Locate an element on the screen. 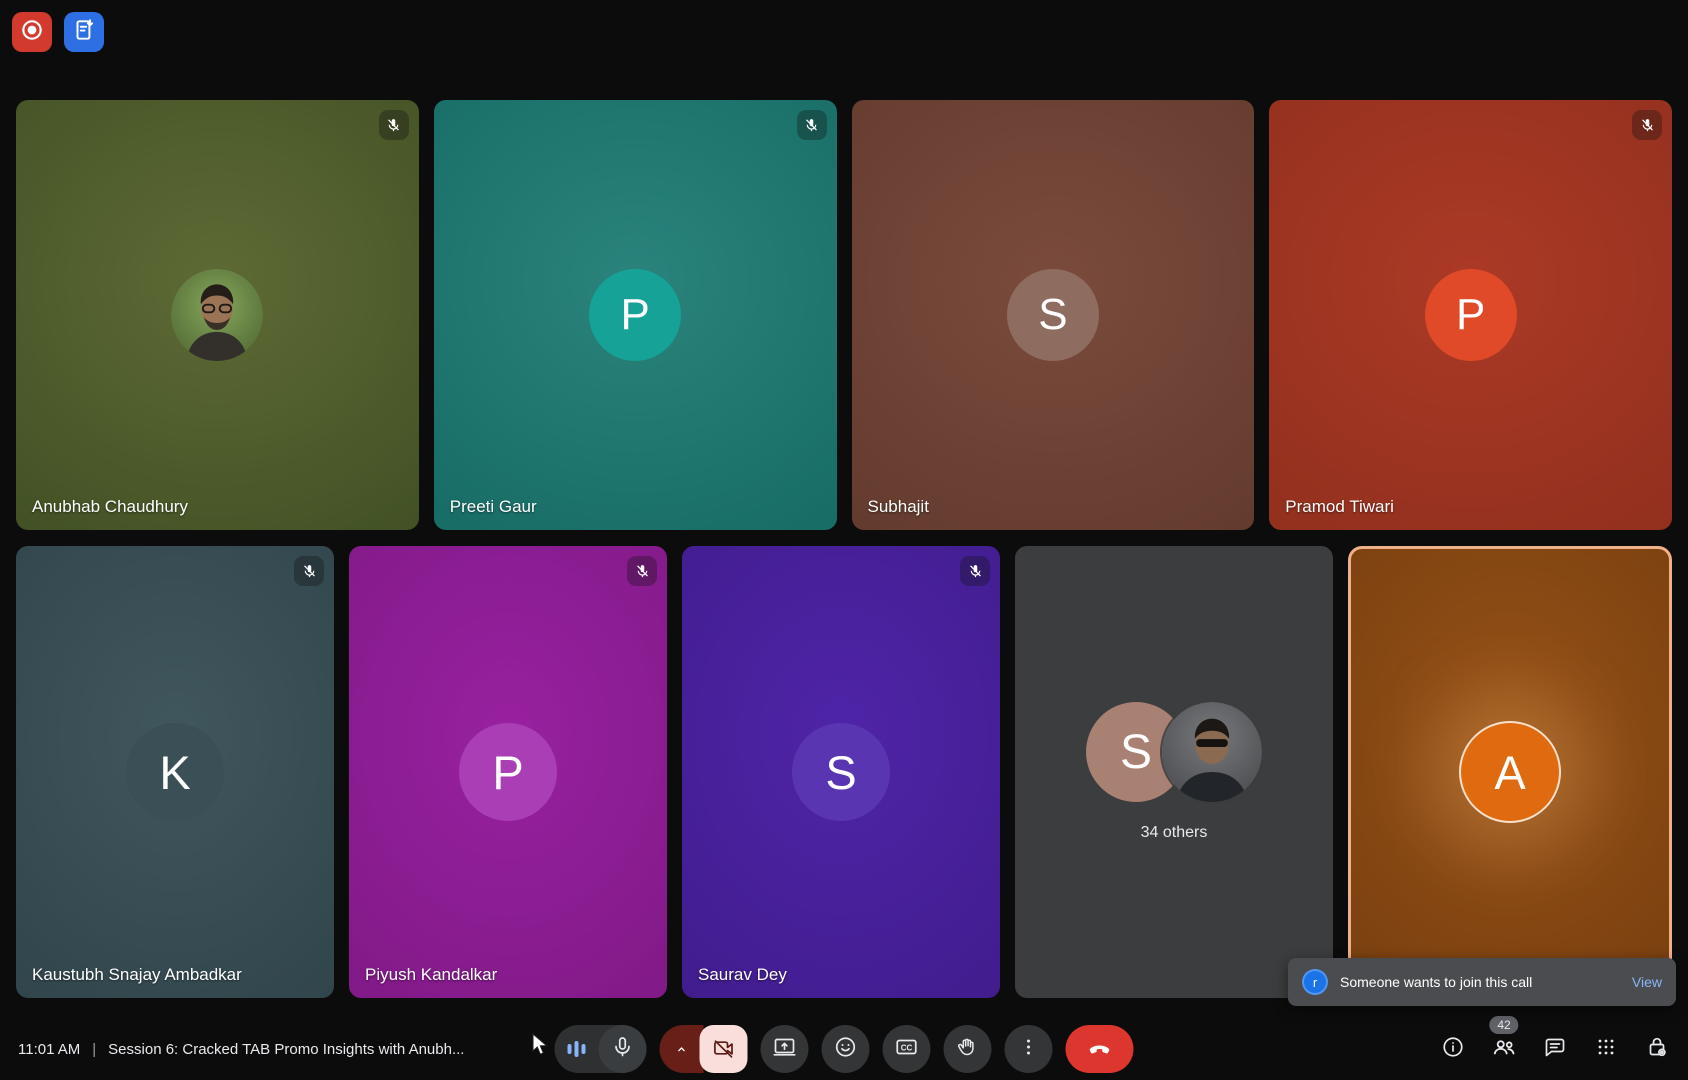  participant-tile: P Pramod Tiwari is located at coordinates (1470, 315).